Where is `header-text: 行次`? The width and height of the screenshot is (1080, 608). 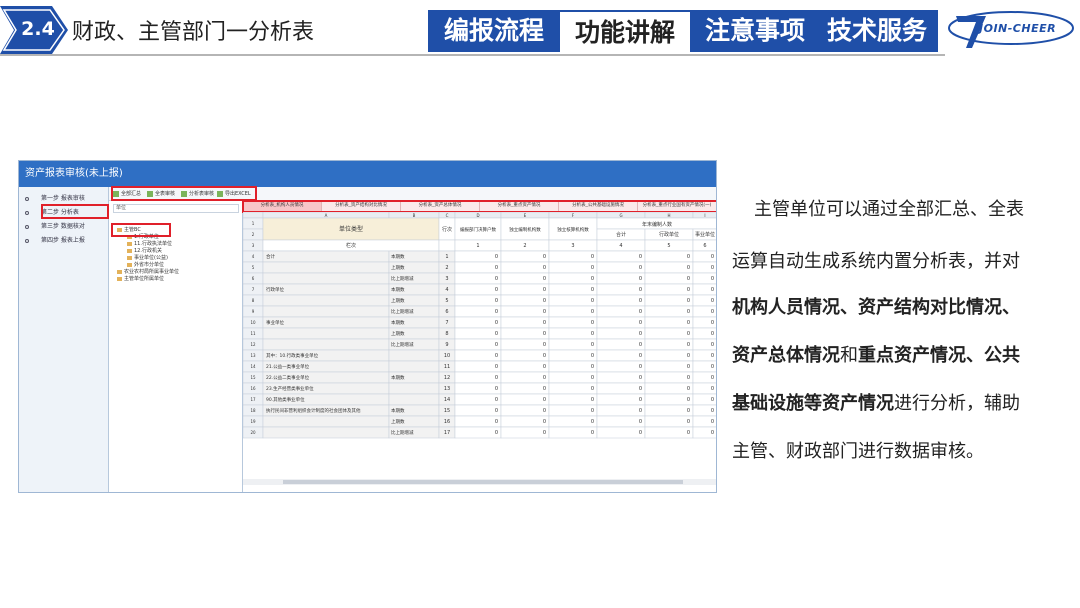 header-text: 行次 is located at coordinates (447, 229).